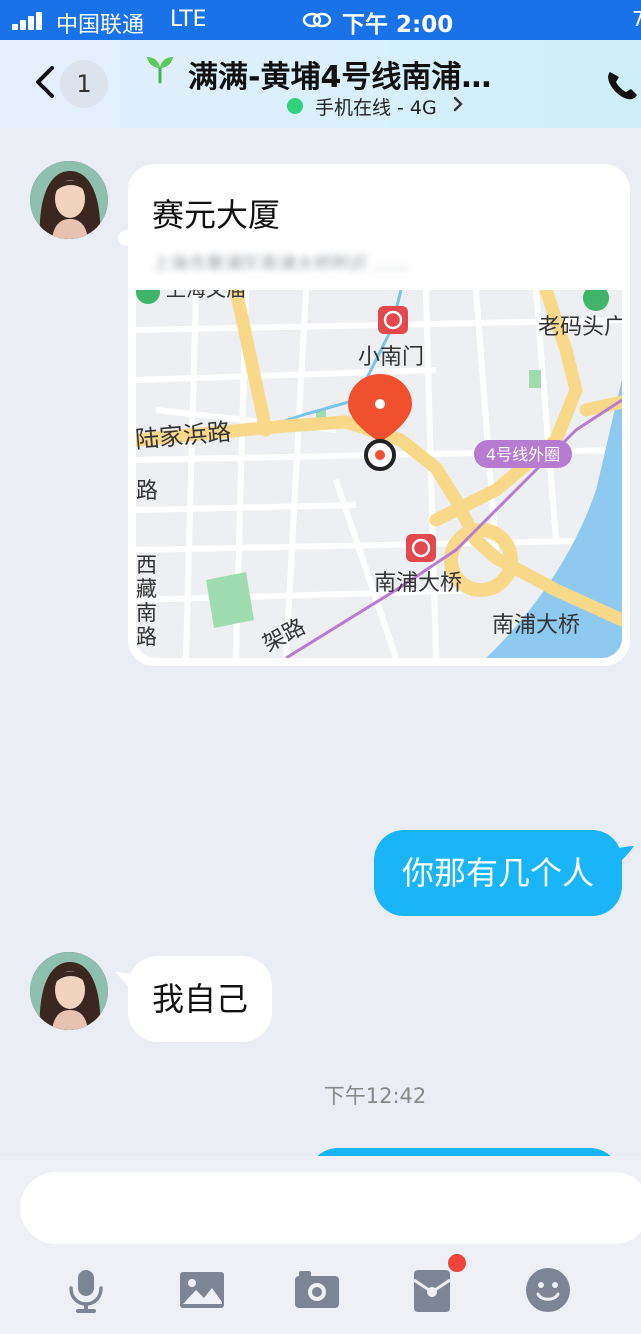 This screenshot has height=1334, width=641. Describe the element at coordinates (100, 25) in the screenshot. I see `carrier-name: 中国联通` at that location.